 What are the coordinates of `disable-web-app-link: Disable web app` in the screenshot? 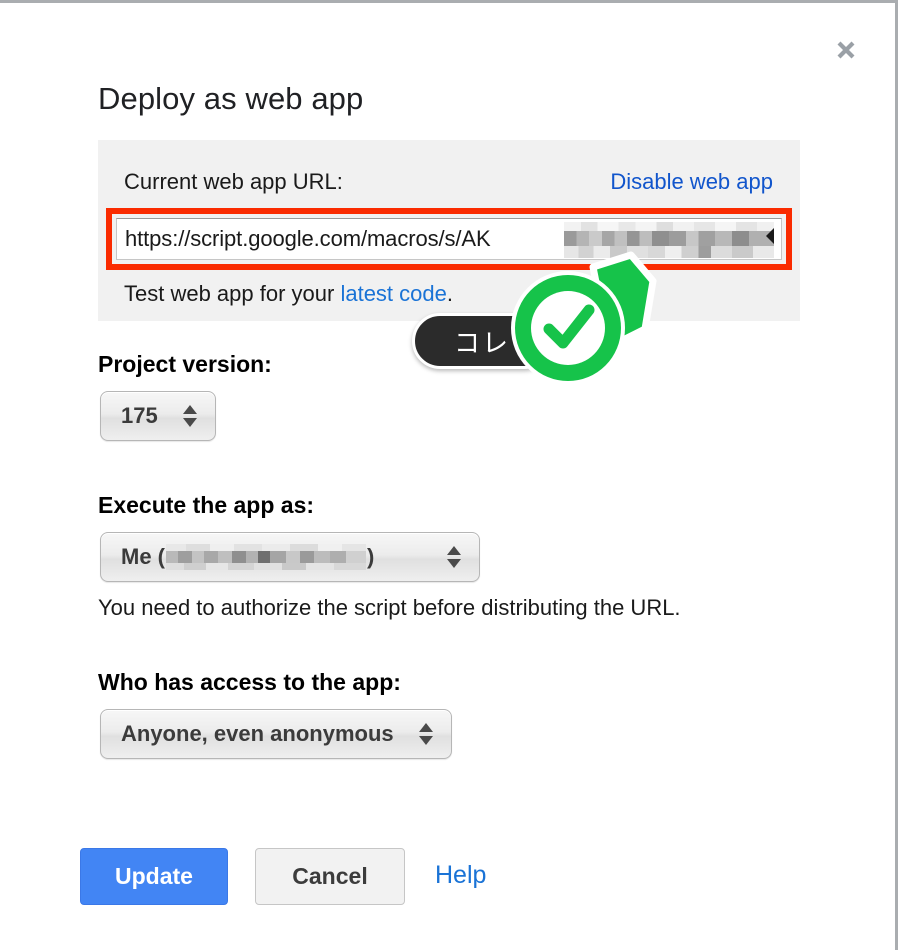 It's located at (691, 182).